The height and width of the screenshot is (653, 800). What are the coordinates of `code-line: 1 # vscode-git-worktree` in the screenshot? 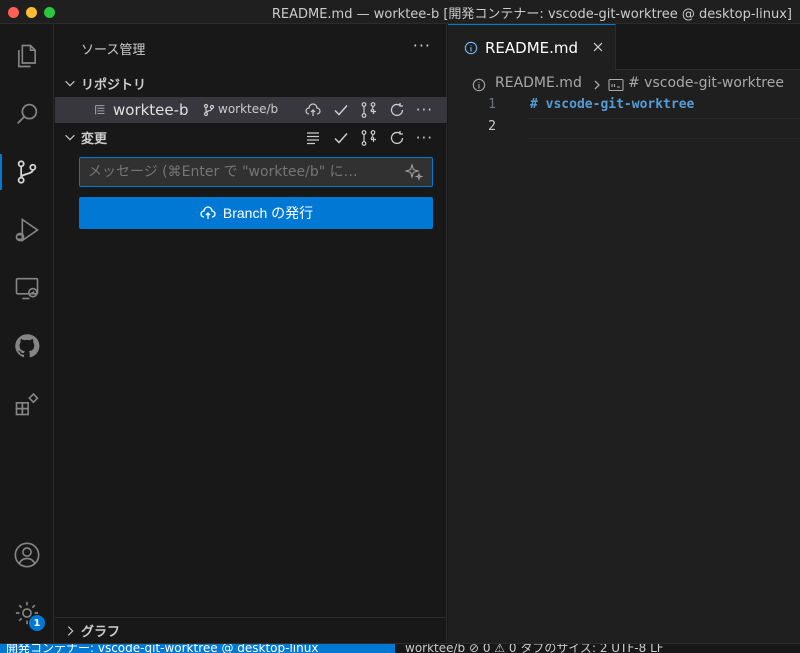 It's located at (624, 107).